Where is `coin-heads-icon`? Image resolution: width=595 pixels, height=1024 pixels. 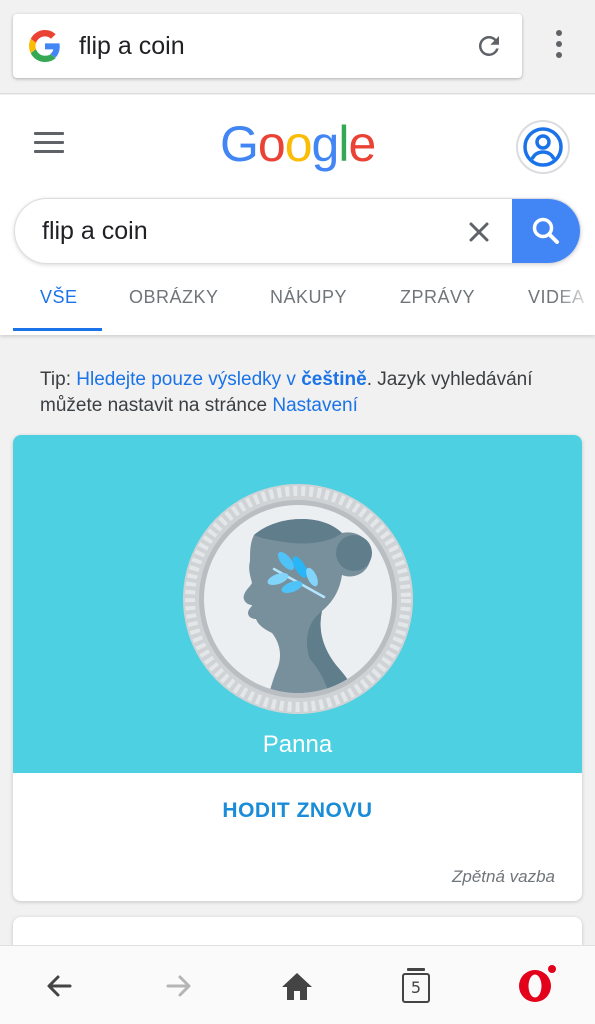
coin-heads-icon is located at coordinates (298, 599).